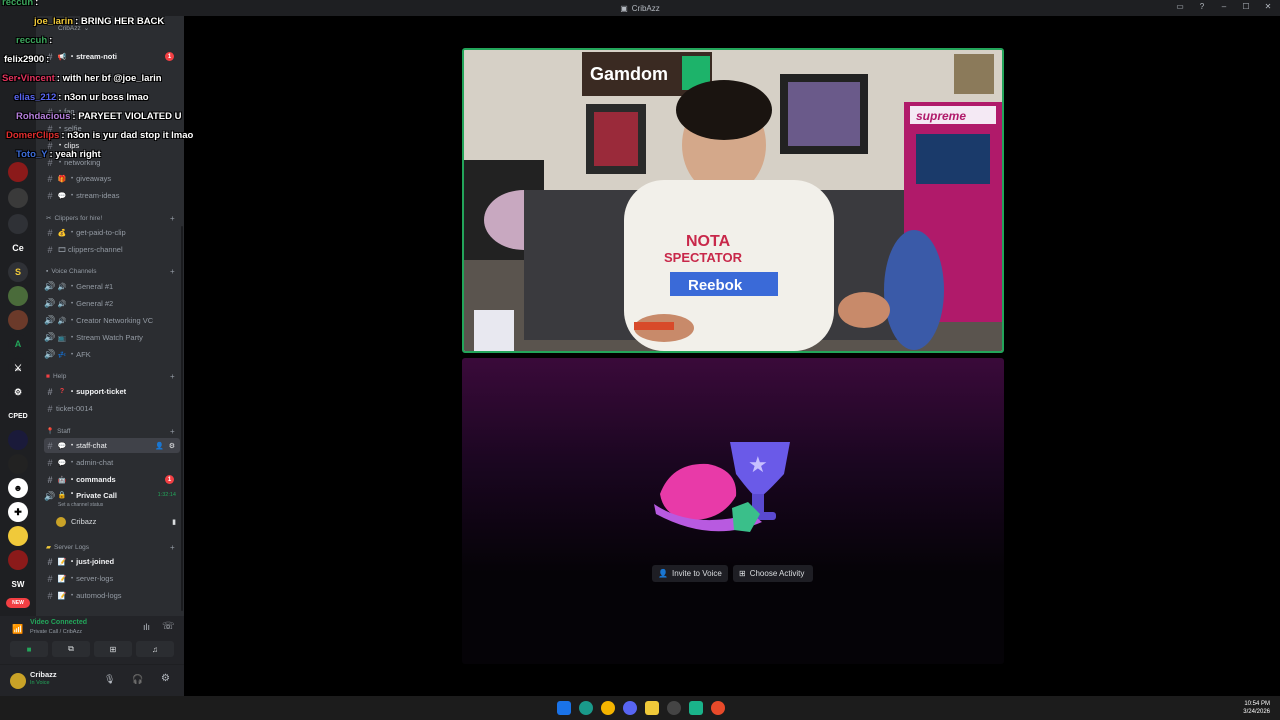 The width and height of the screenshot is (1280, 720). What do you see at coordinates (110, 547) in the screenshot?
I see `category-server-logs: ▰ Server Logs +` at bounding box center [110, 547].